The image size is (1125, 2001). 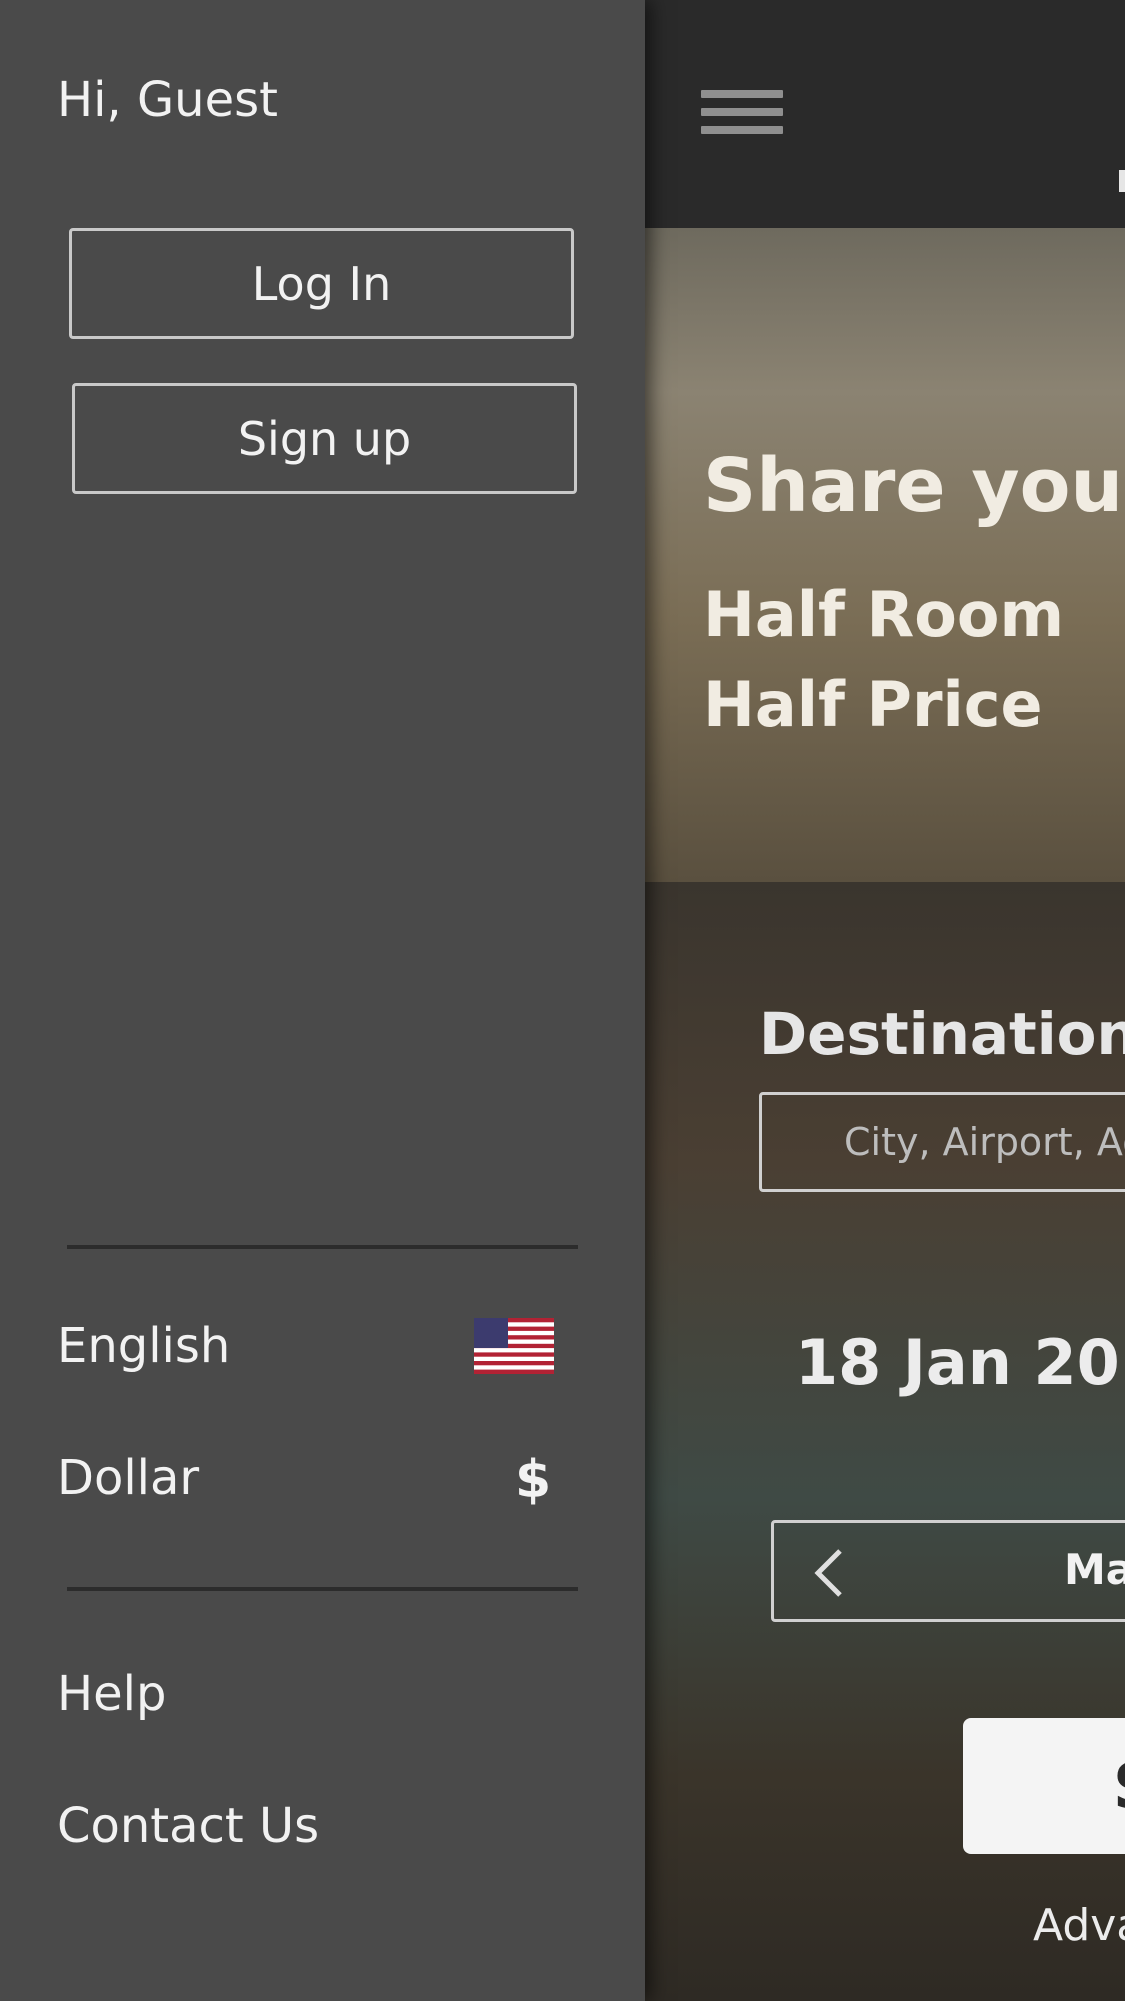 I want to click on hero-subtitle-line2: Half Price, so click(x=873, y=704).